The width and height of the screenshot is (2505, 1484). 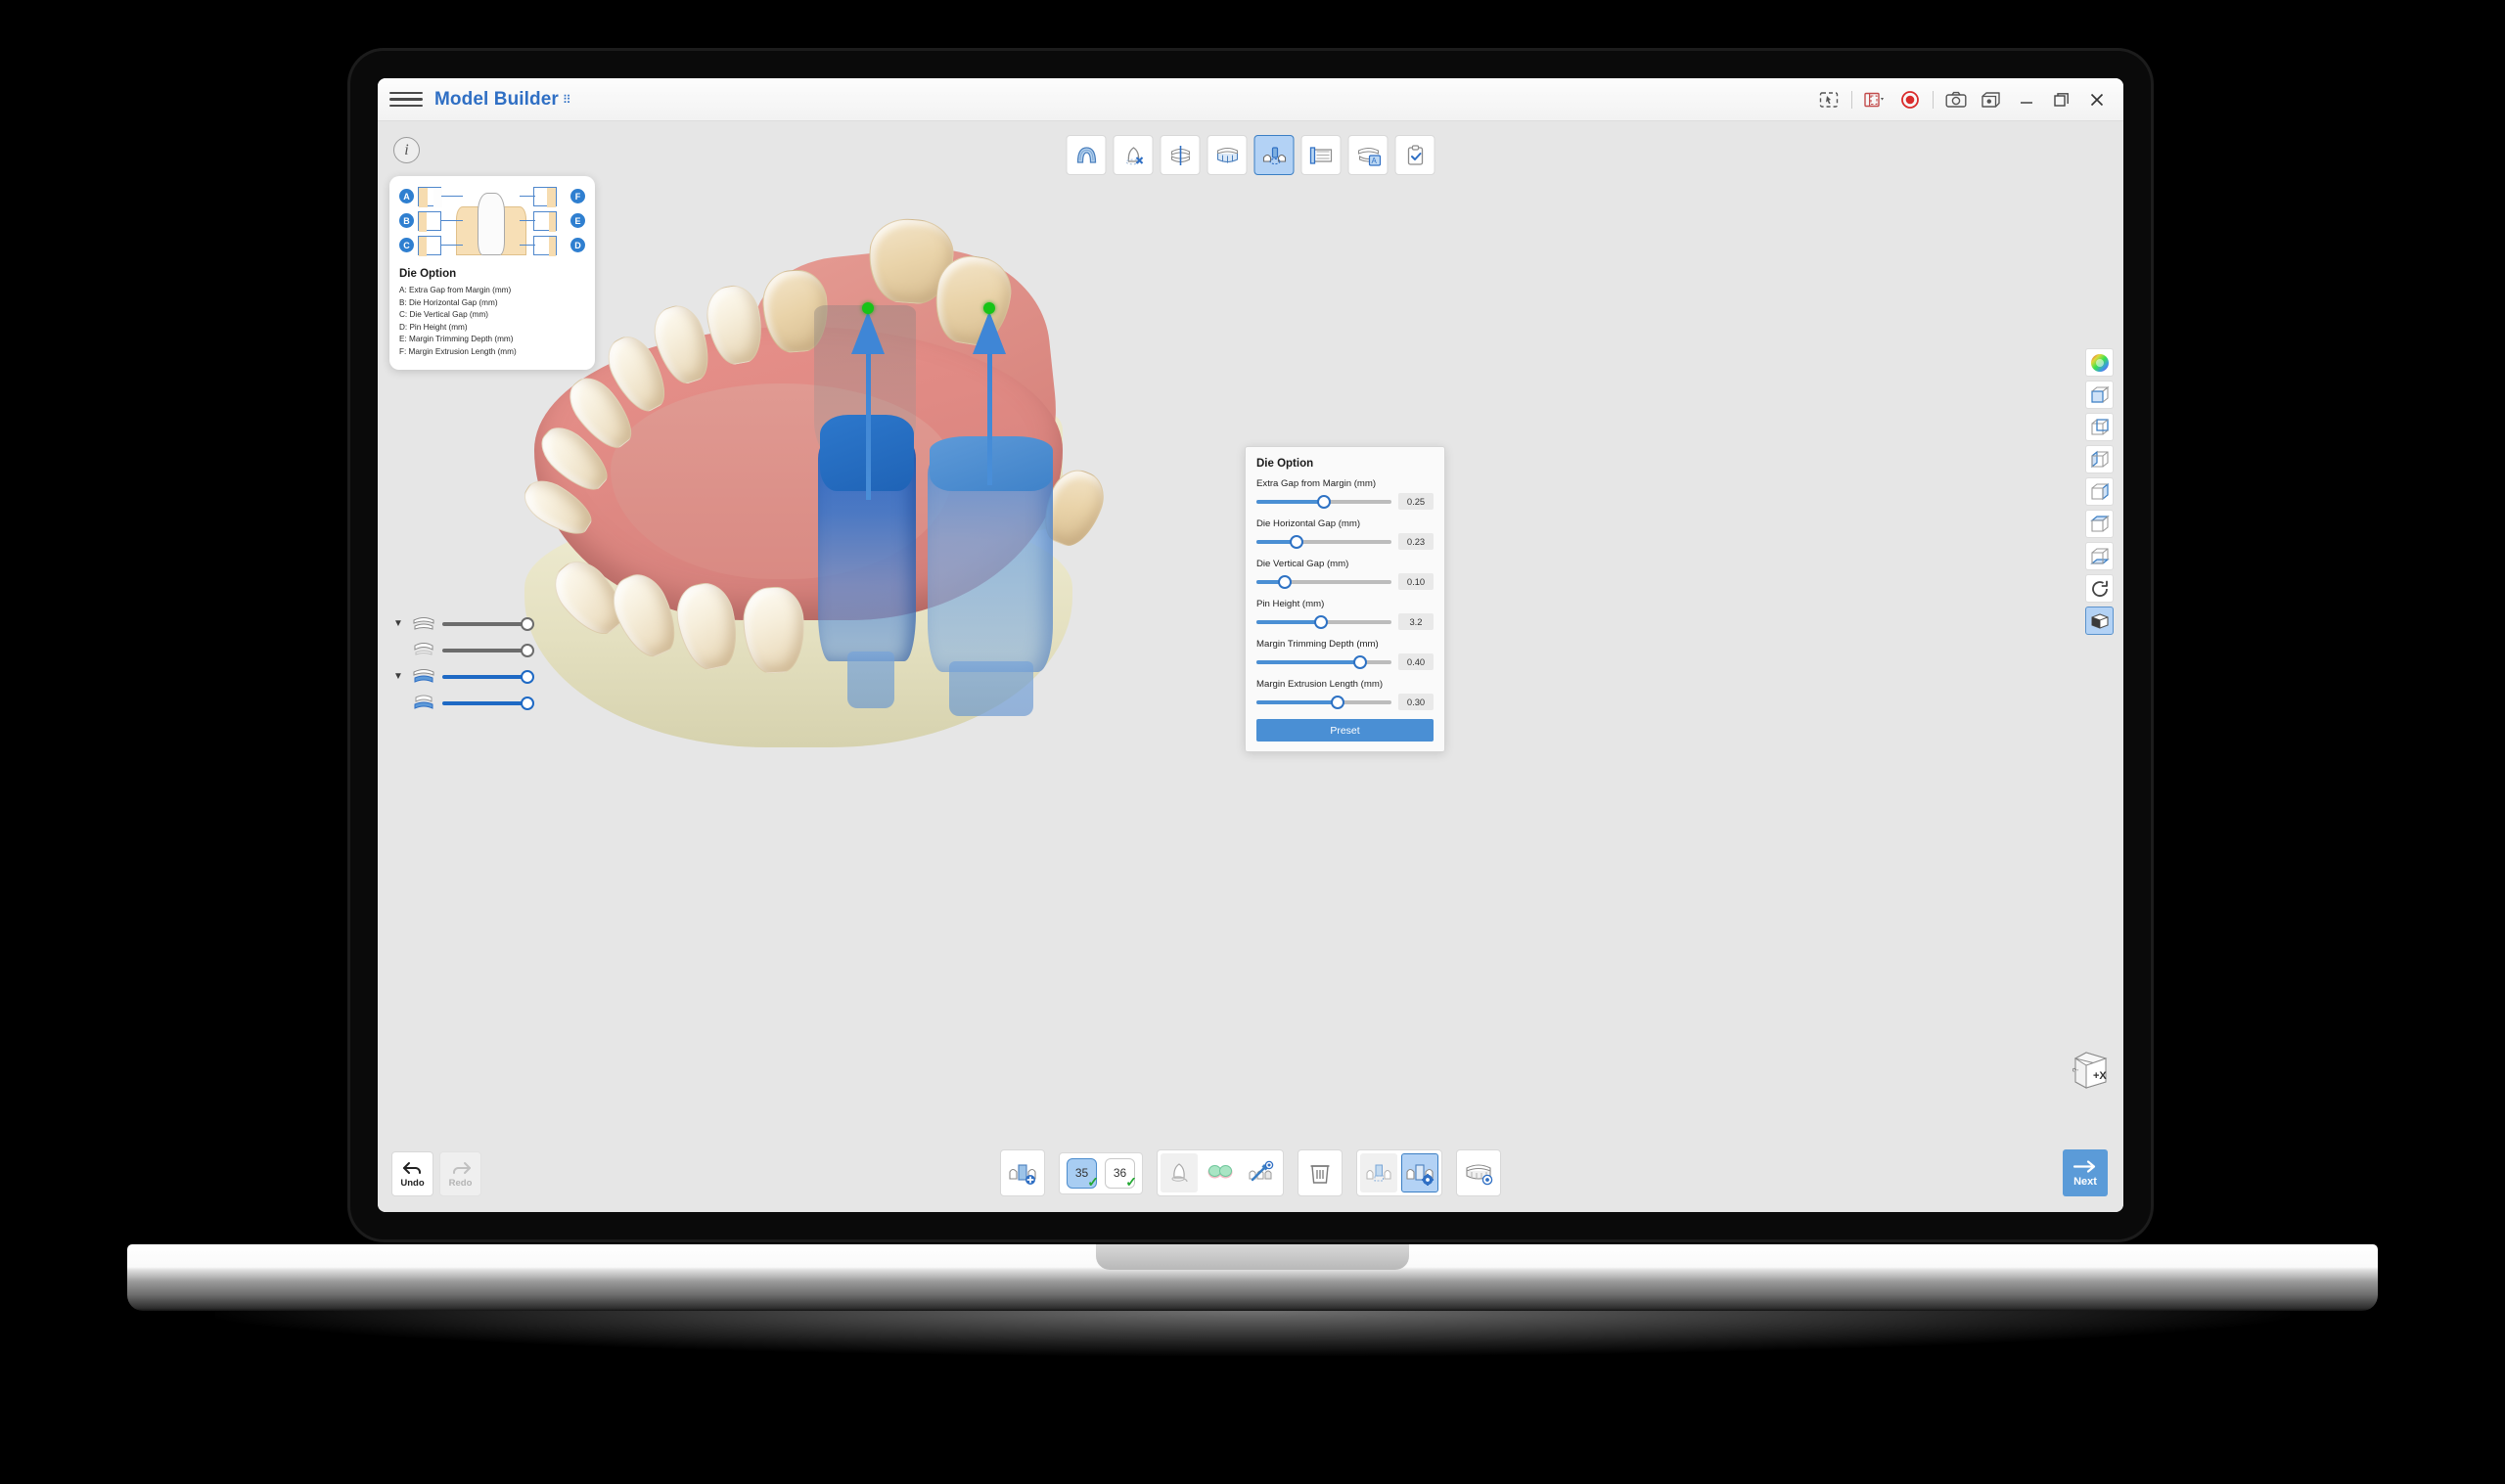 I want to click on tool-review, so click(x=1414, y=155).